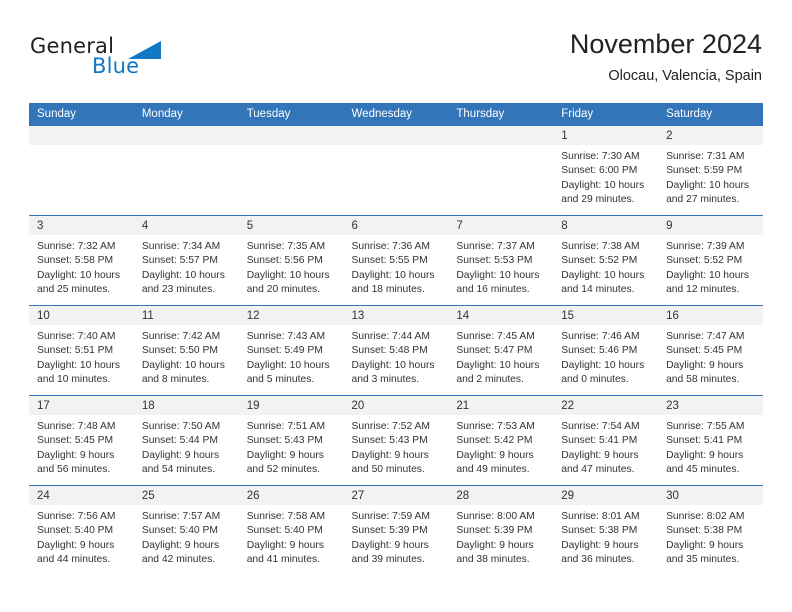 The width and height of the screenshot is (792, 612). I want to click on sunset-text: Sunset: 5:51 PM, so click(75, 351).